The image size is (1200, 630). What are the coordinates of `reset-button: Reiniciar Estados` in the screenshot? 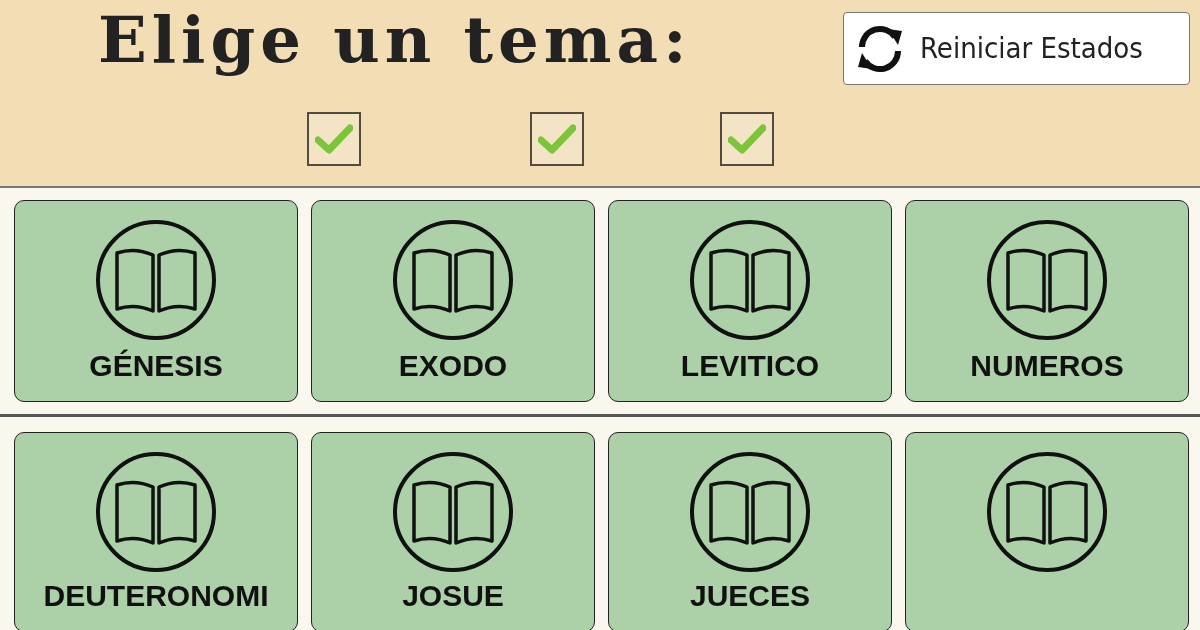 It's located at (1016, 48).